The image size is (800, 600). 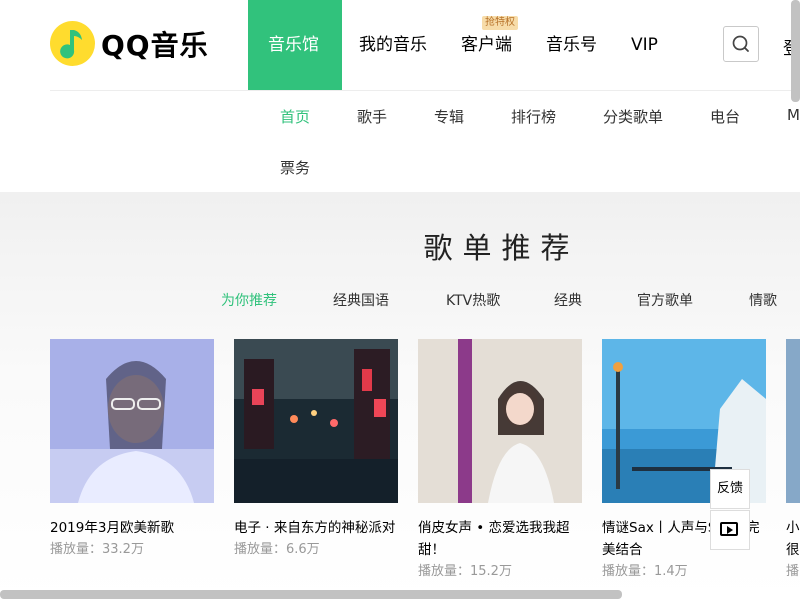 I want to click on subnav-charts: 排行榜, so click(x=533, y=116).